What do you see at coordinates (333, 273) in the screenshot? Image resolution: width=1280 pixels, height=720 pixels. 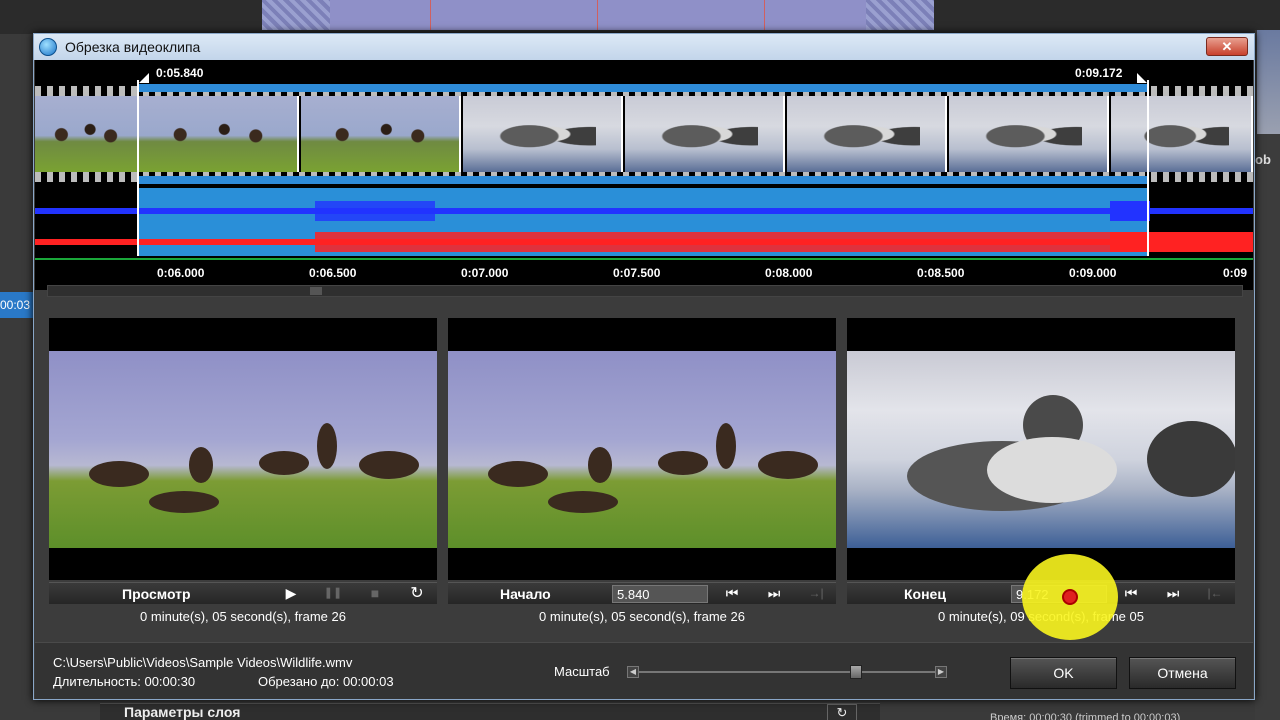 I see `ruler-label: 0:06.500` at bounding box center [333, 273].